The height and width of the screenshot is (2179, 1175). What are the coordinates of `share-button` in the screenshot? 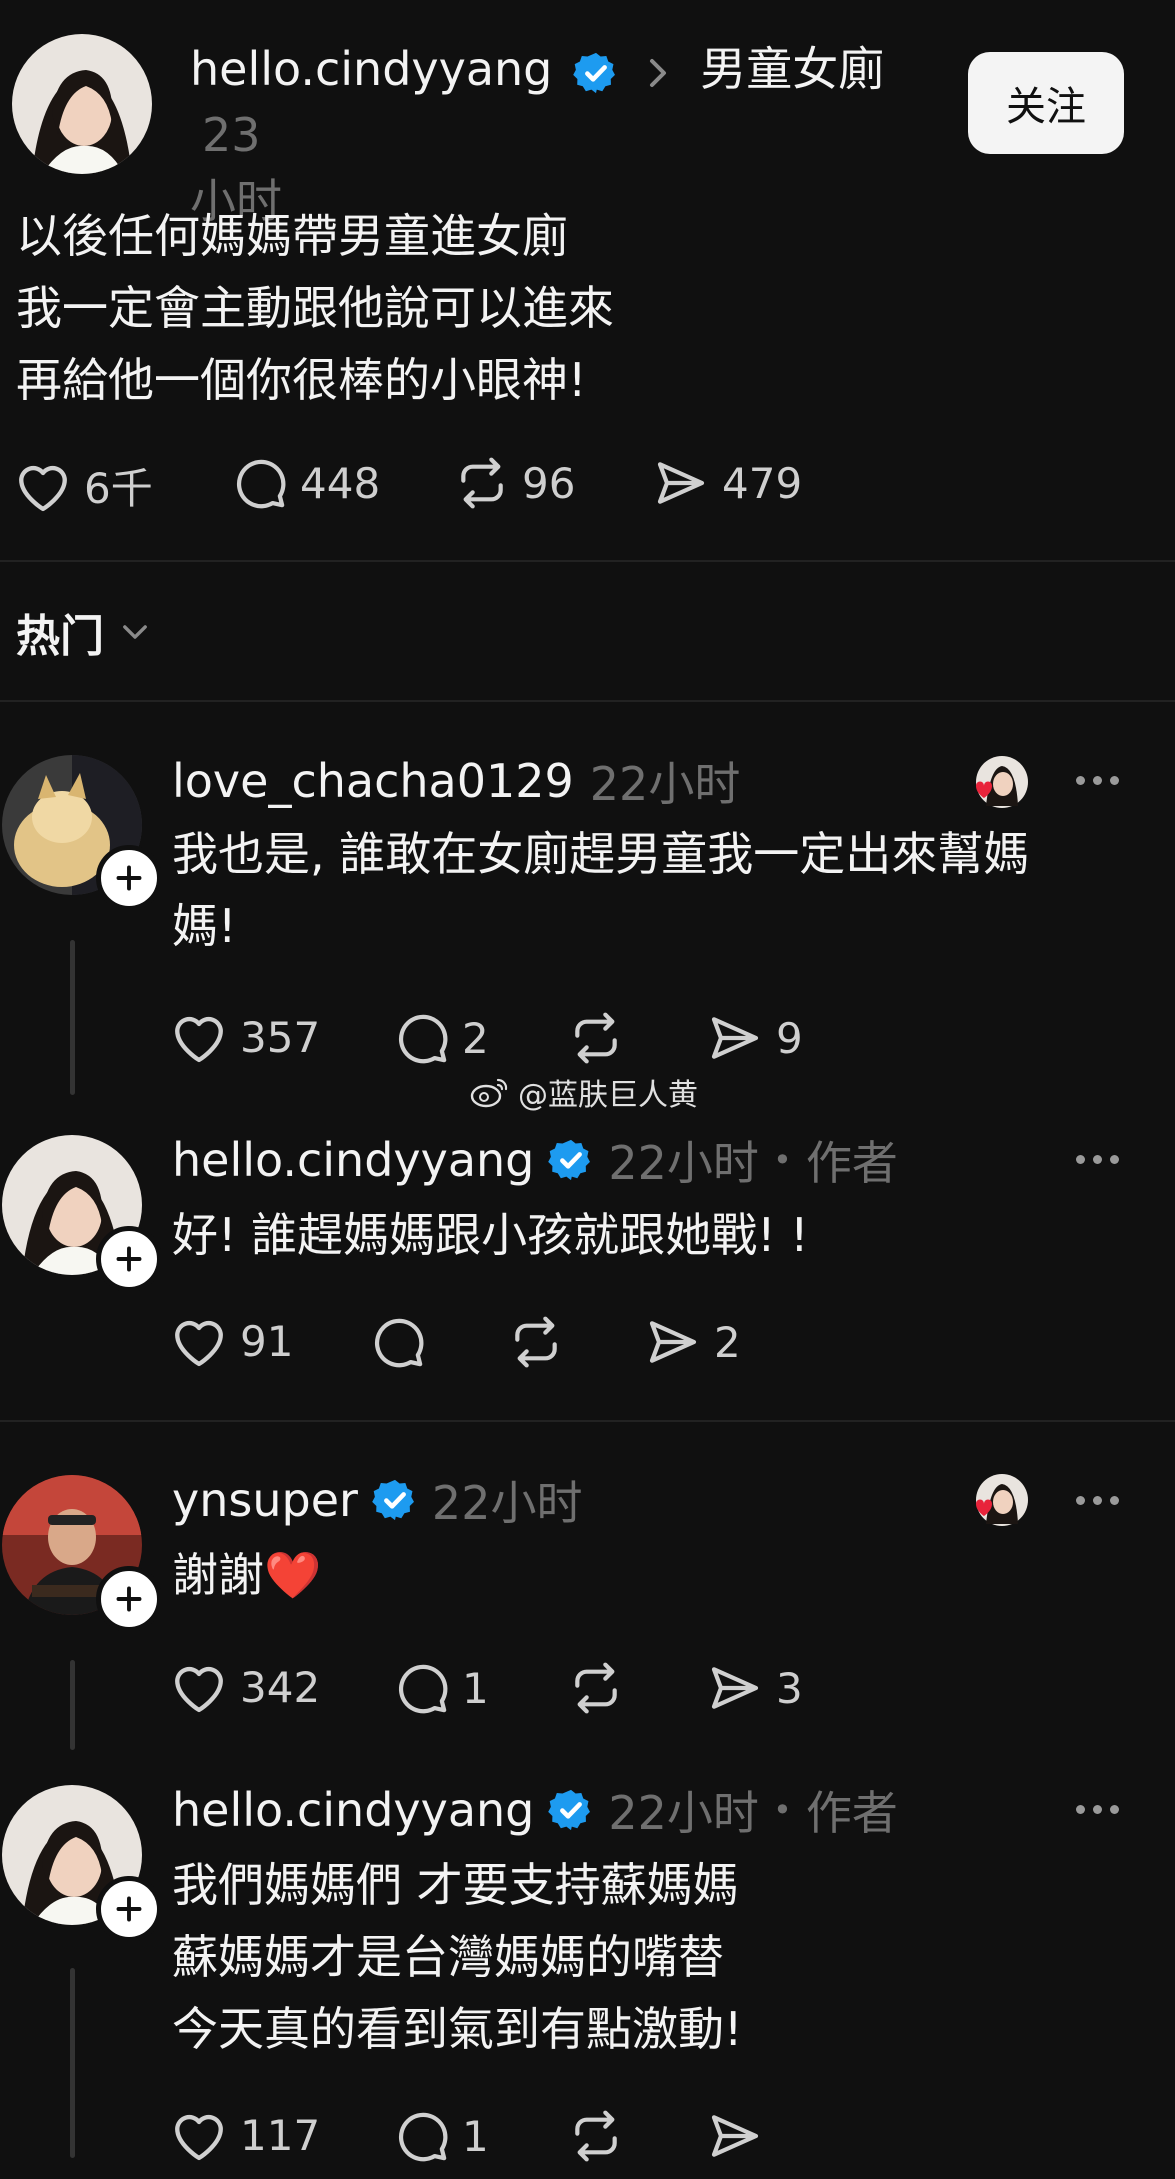 It's located at (735, 2136).